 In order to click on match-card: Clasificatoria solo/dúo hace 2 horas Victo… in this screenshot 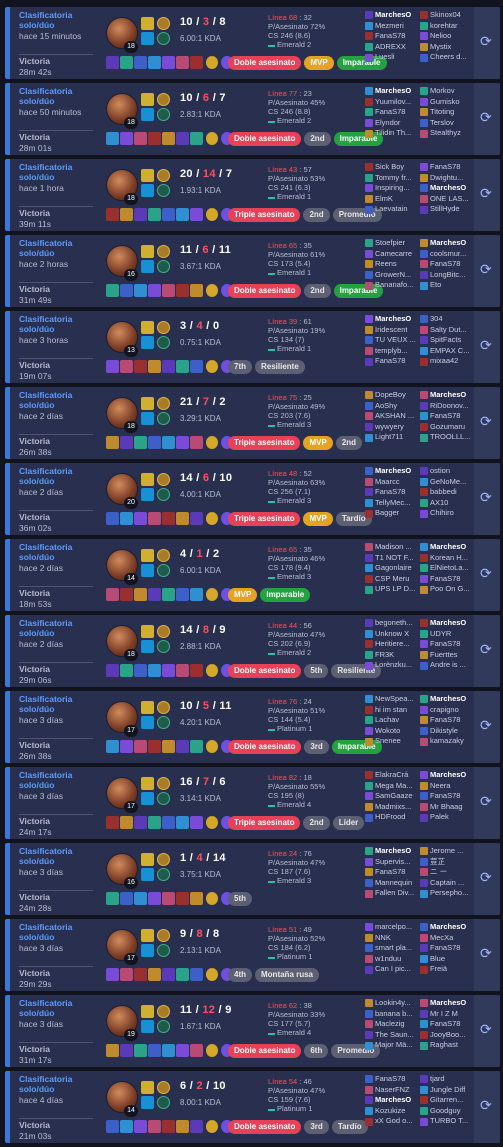, I will do `click(252, 271)`.